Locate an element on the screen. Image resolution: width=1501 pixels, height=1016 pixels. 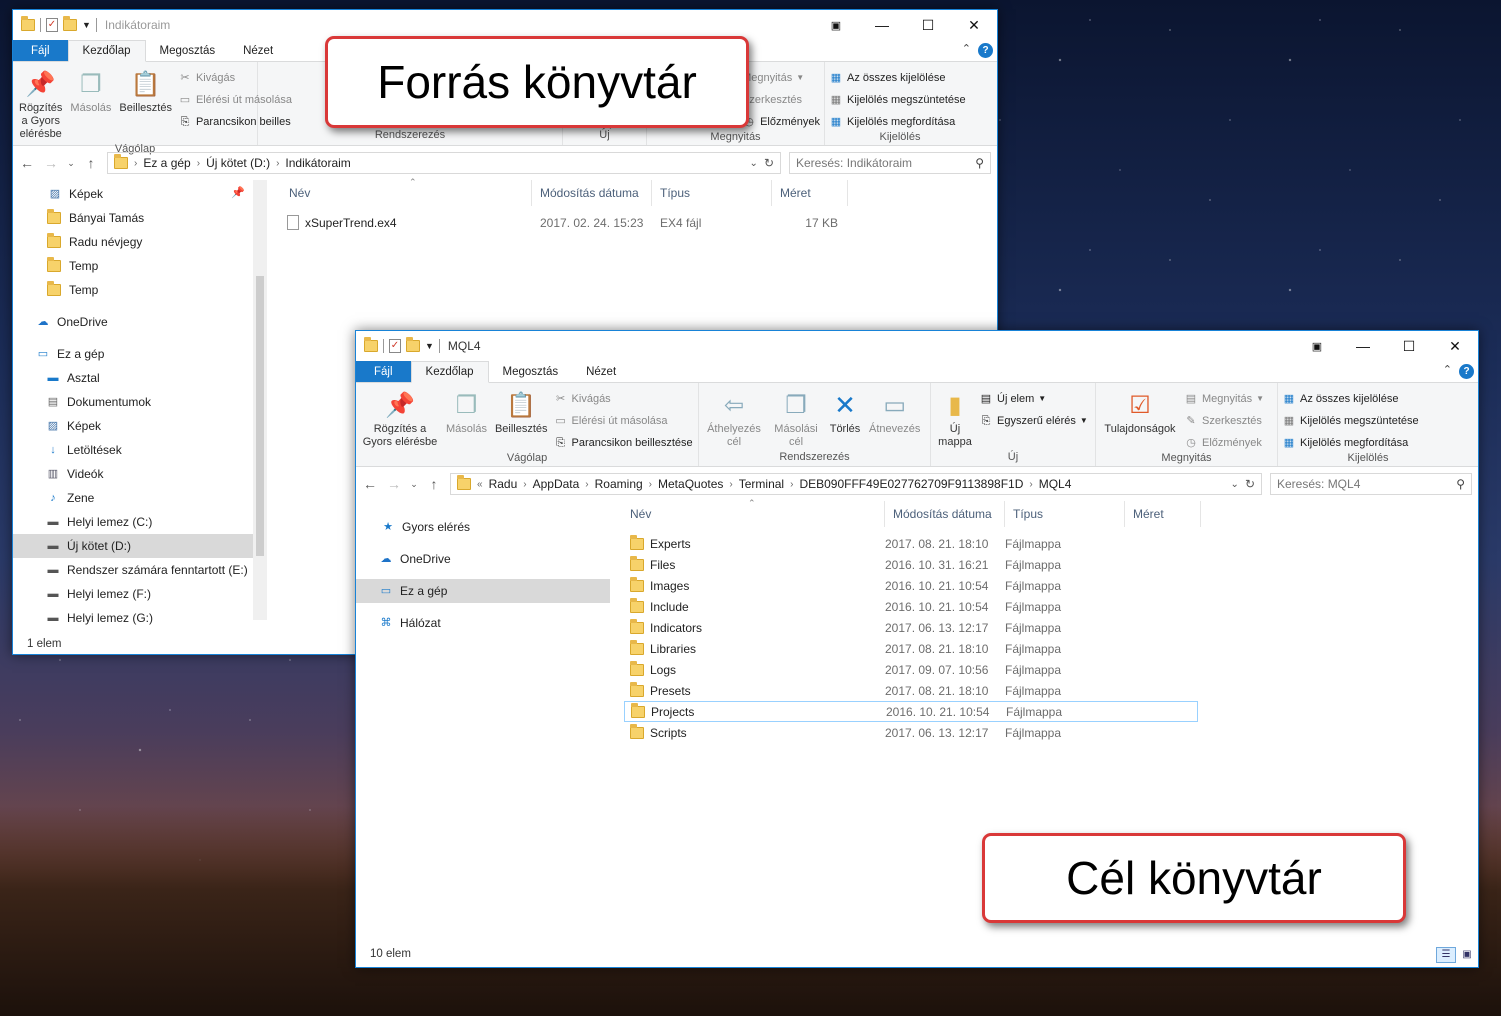
invert-selection-button: ▦ Kijelölés megfordítása is located at coordinates (897, 121).